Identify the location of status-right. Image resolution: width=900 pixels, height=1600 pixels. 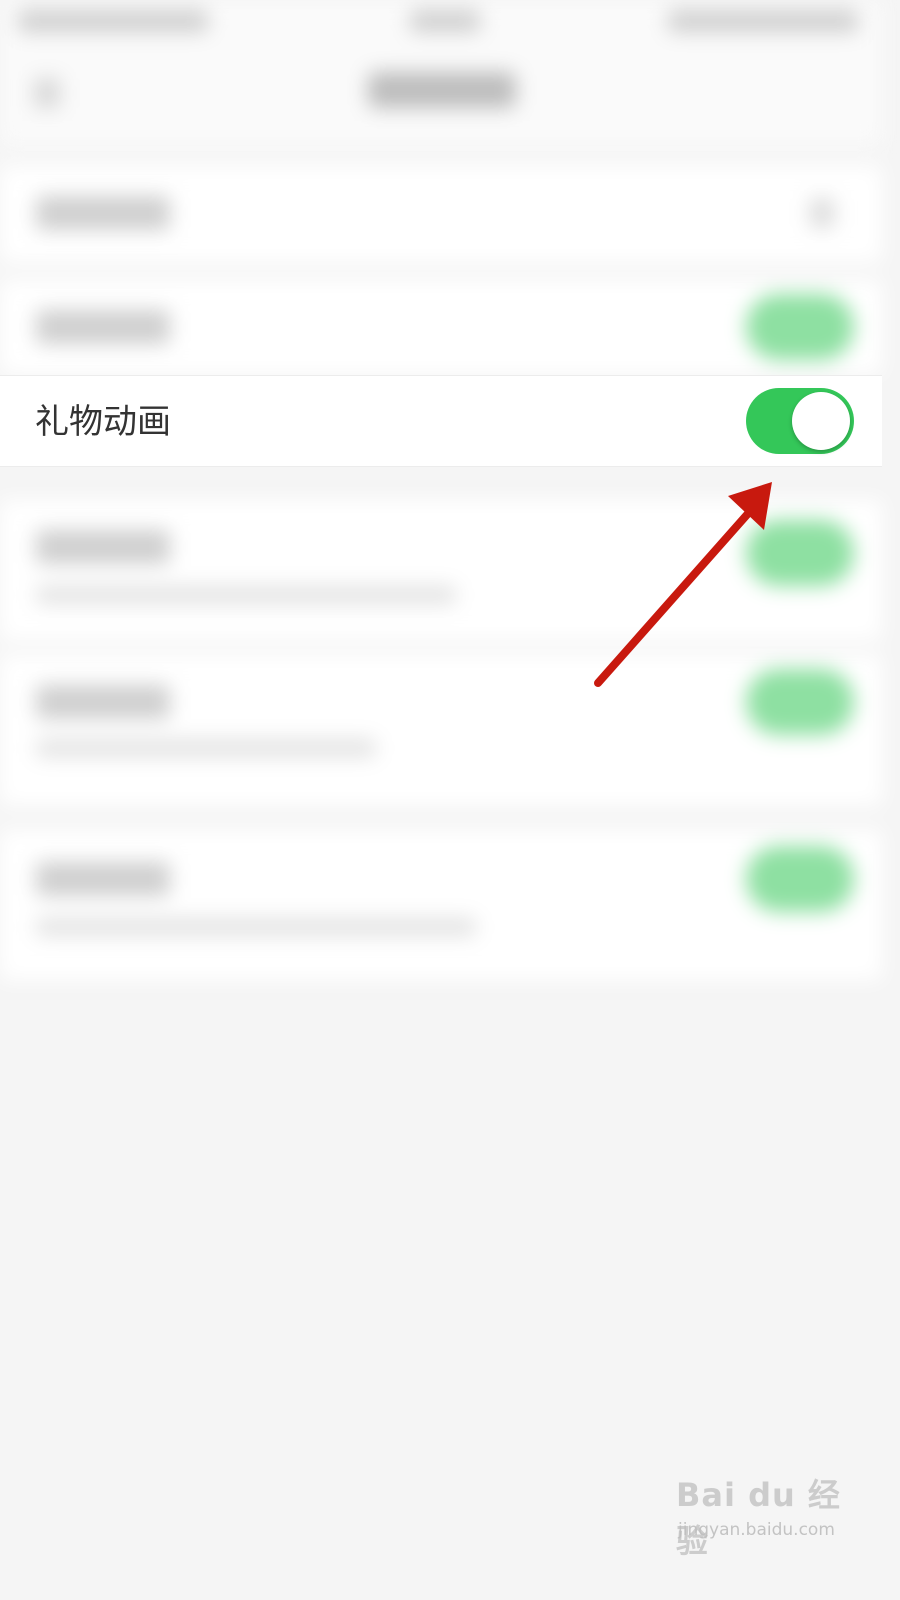
(763, 21).